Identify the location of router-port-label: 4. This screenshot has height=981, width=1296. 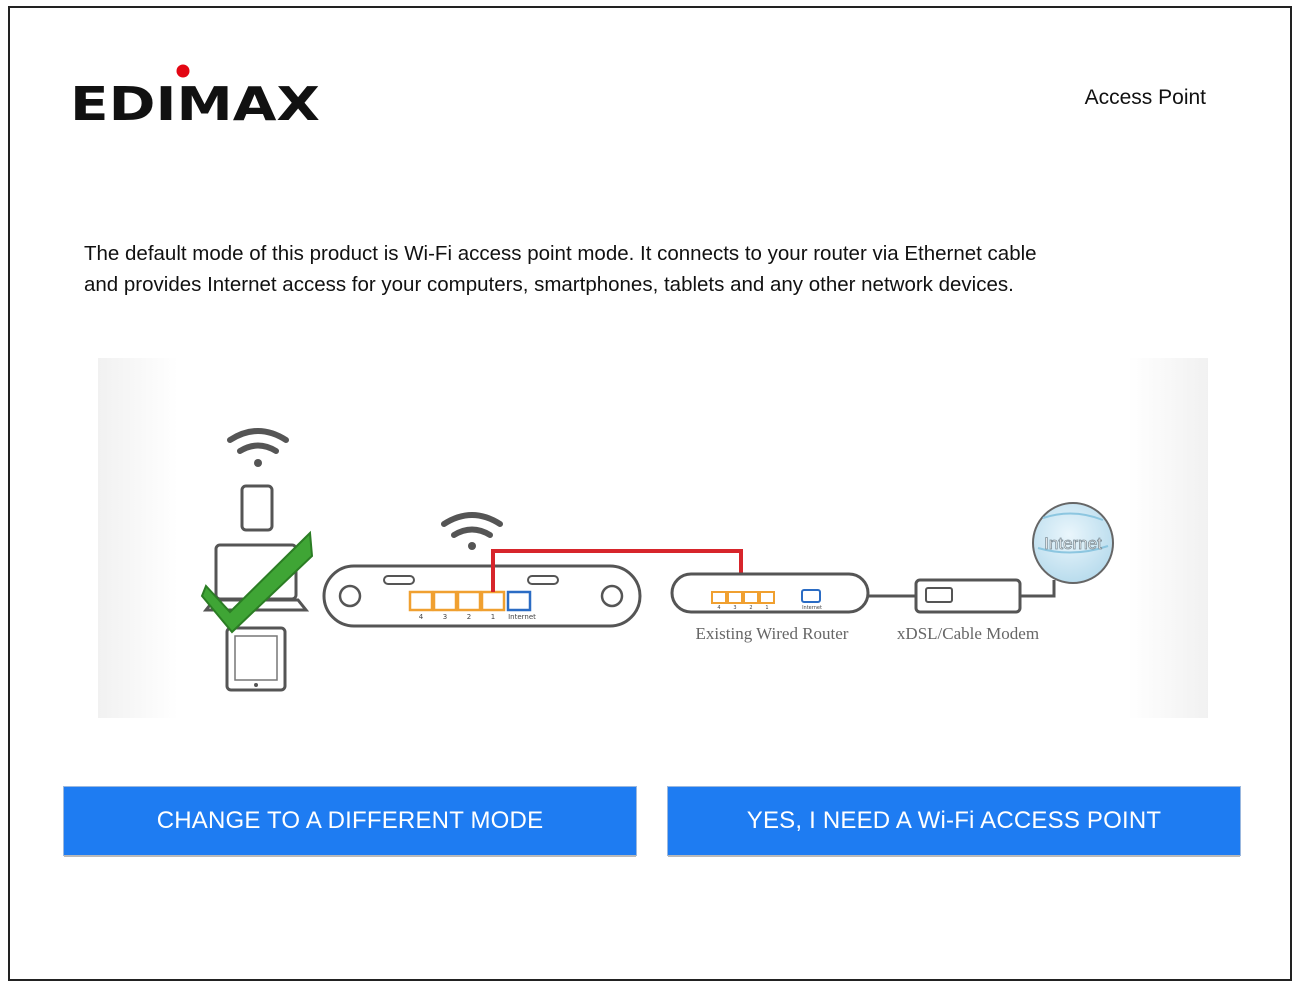
(718, 608).